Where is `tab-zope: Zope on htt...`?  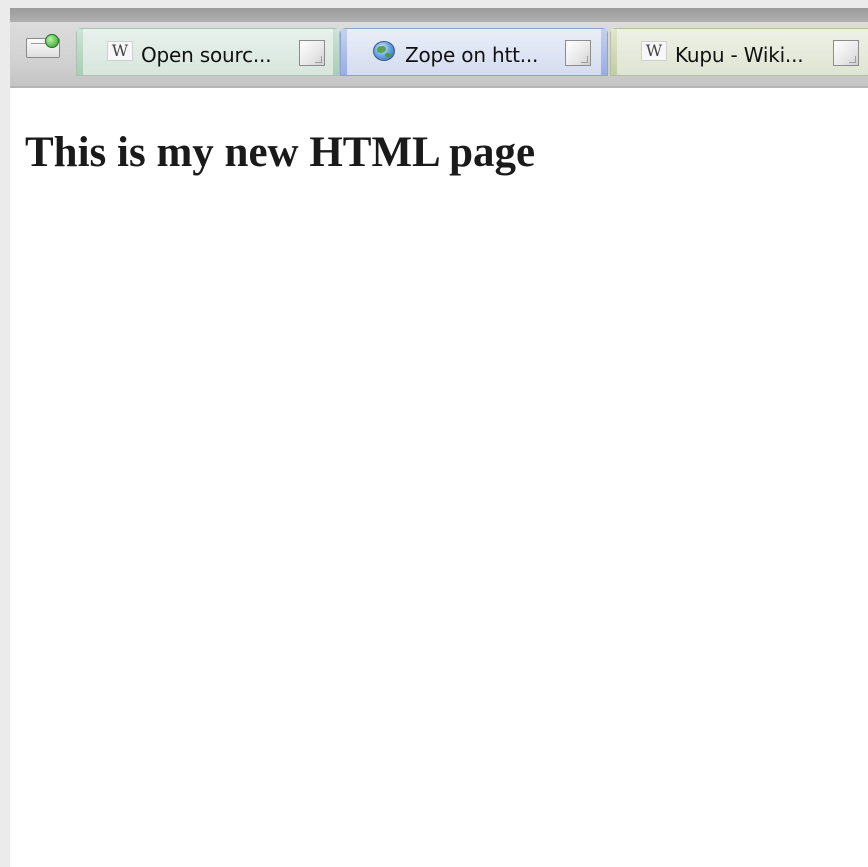 tab-zope: Zope on htt... is located at coordinates (474, 52).